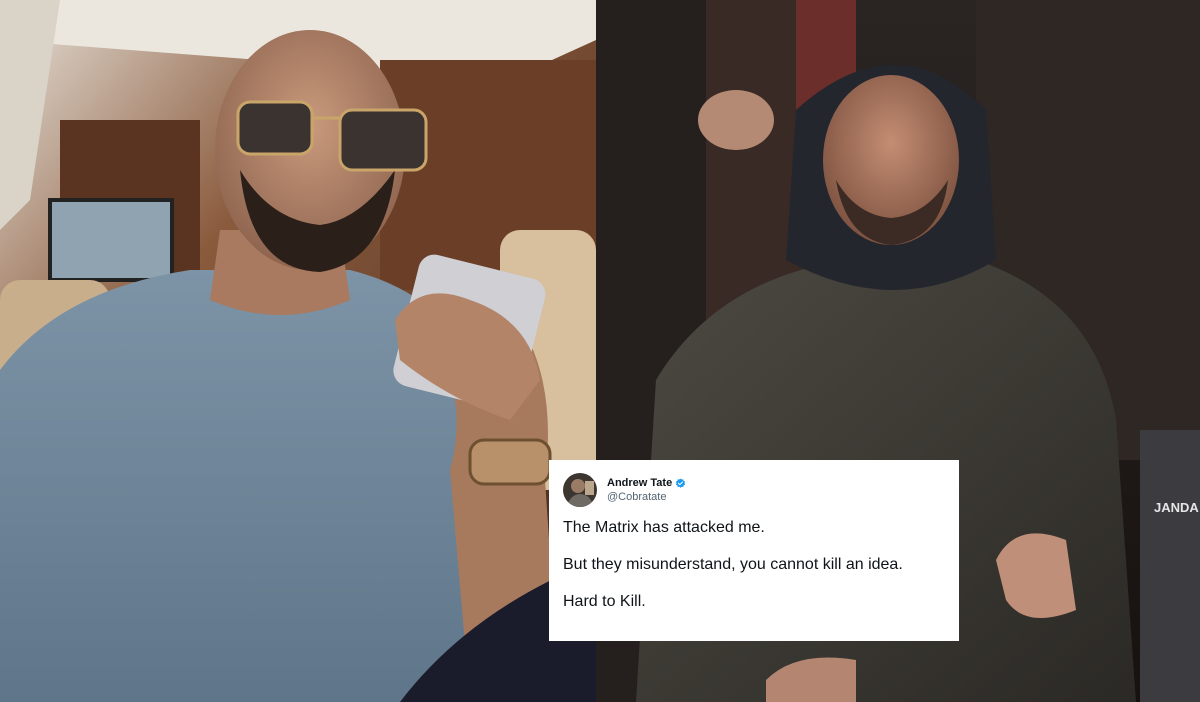 The image size is (1200, 702). I want to click on verified-badge-icon, so click(681, 482).